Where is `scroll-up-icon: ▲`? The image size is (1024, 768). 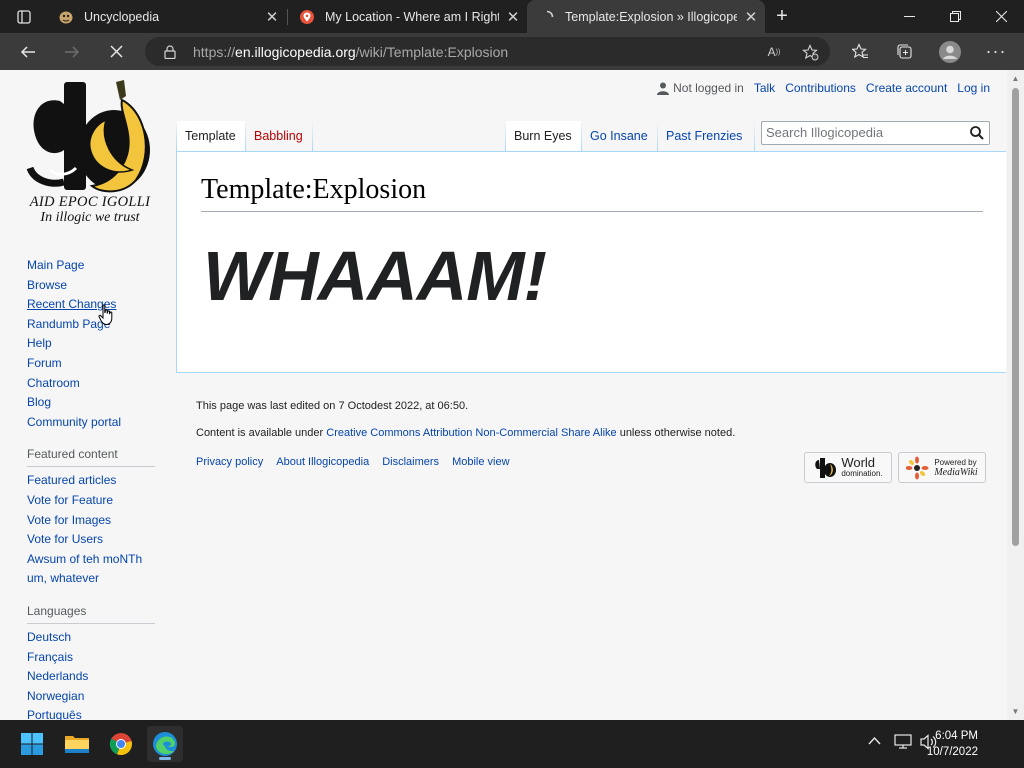 scroll-up-icon: ▲ is located at coordinates (1015, 78).